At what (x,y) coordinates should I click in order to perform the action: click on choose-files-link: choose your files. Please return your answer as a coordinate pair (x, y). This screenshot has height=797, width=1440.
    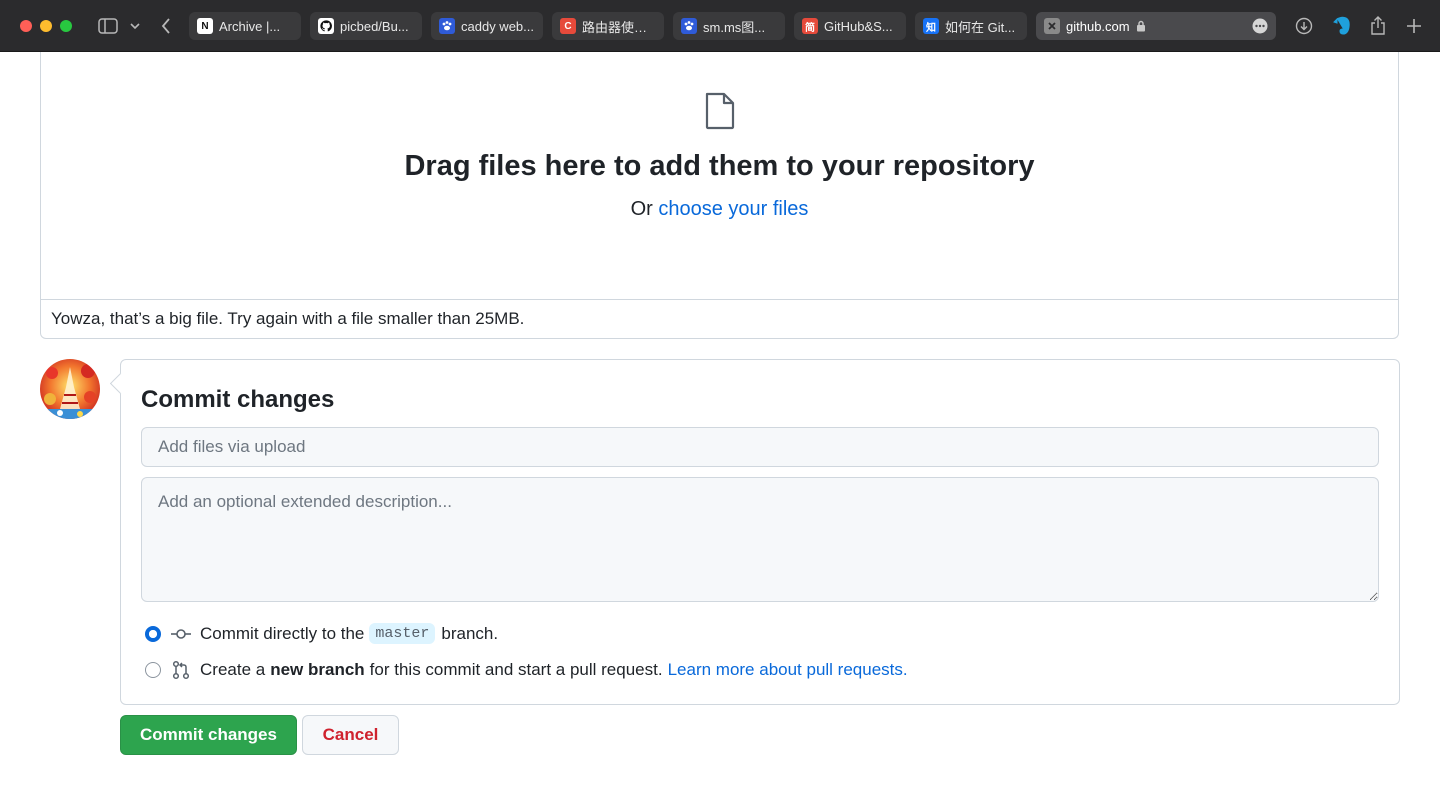
    Looking at the image, I should click on (733, 209).